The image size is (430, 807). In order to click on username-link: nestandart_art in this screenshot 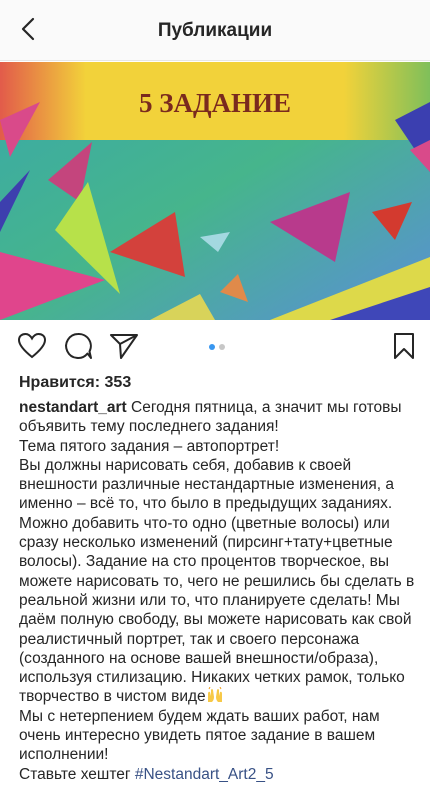, I will do `click(73, 407)`.